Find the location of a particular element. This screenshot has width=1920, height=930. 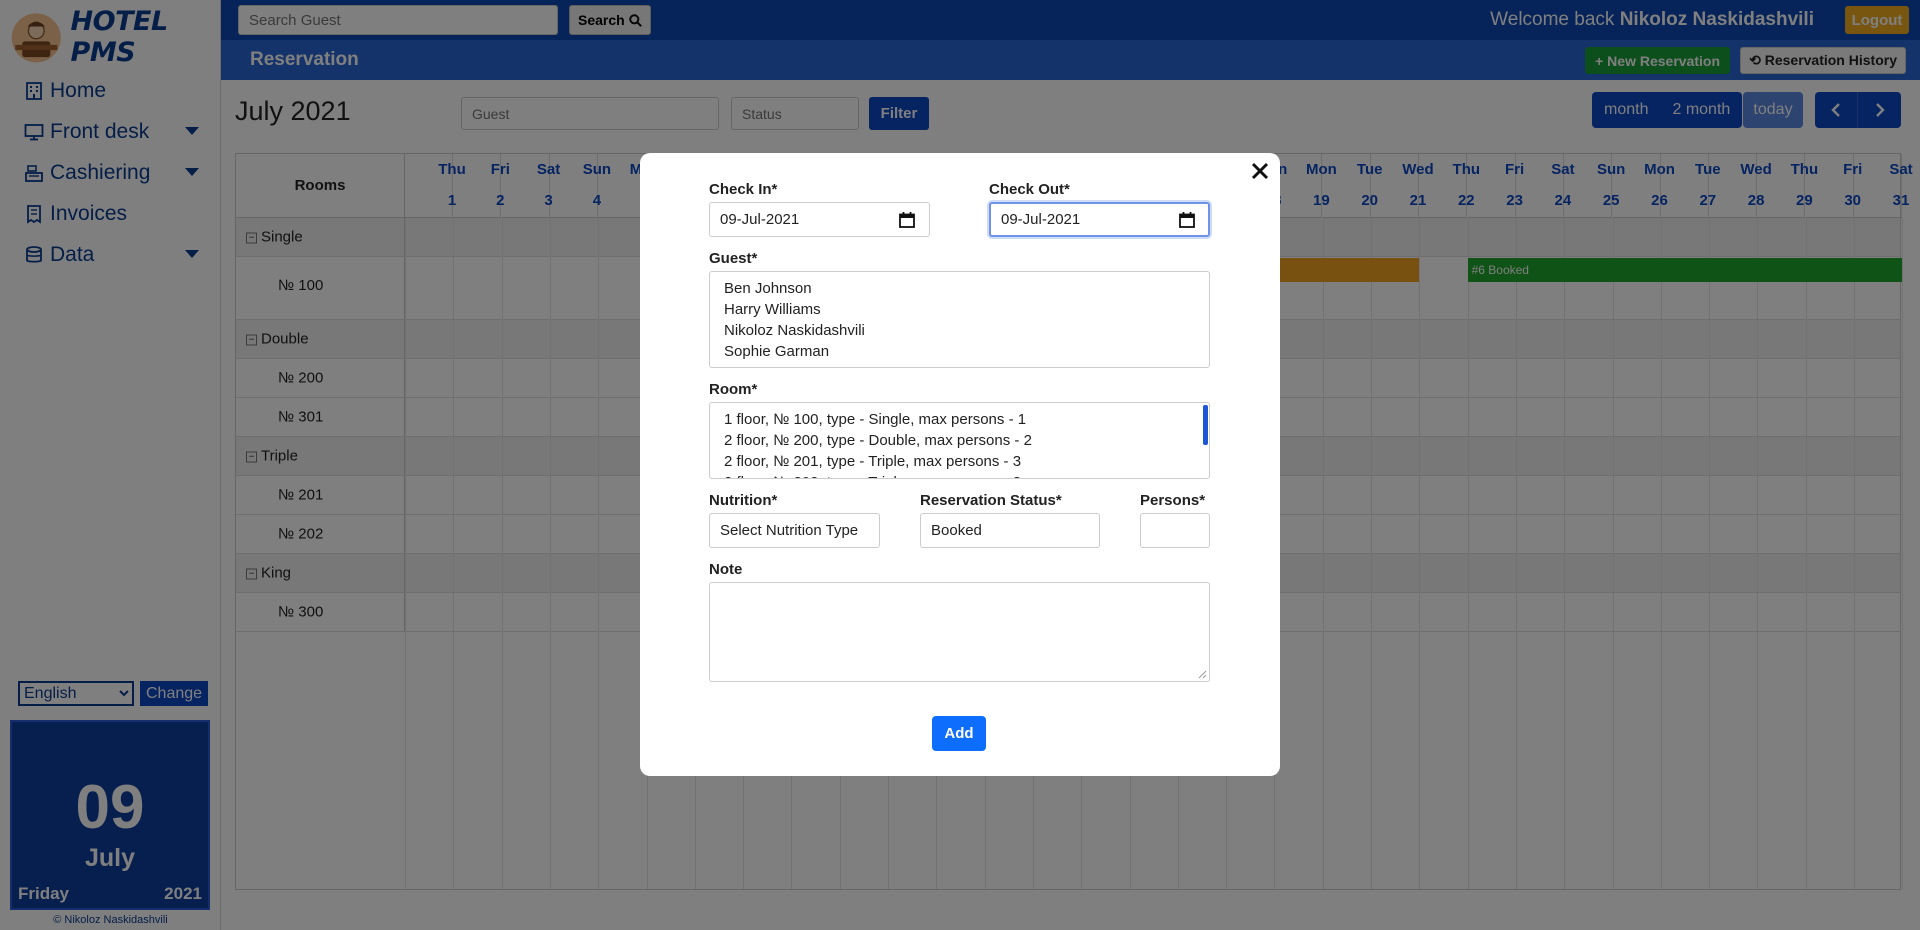

nutrition-select: Select Nutrition Type is located at coordinates (794, 530).